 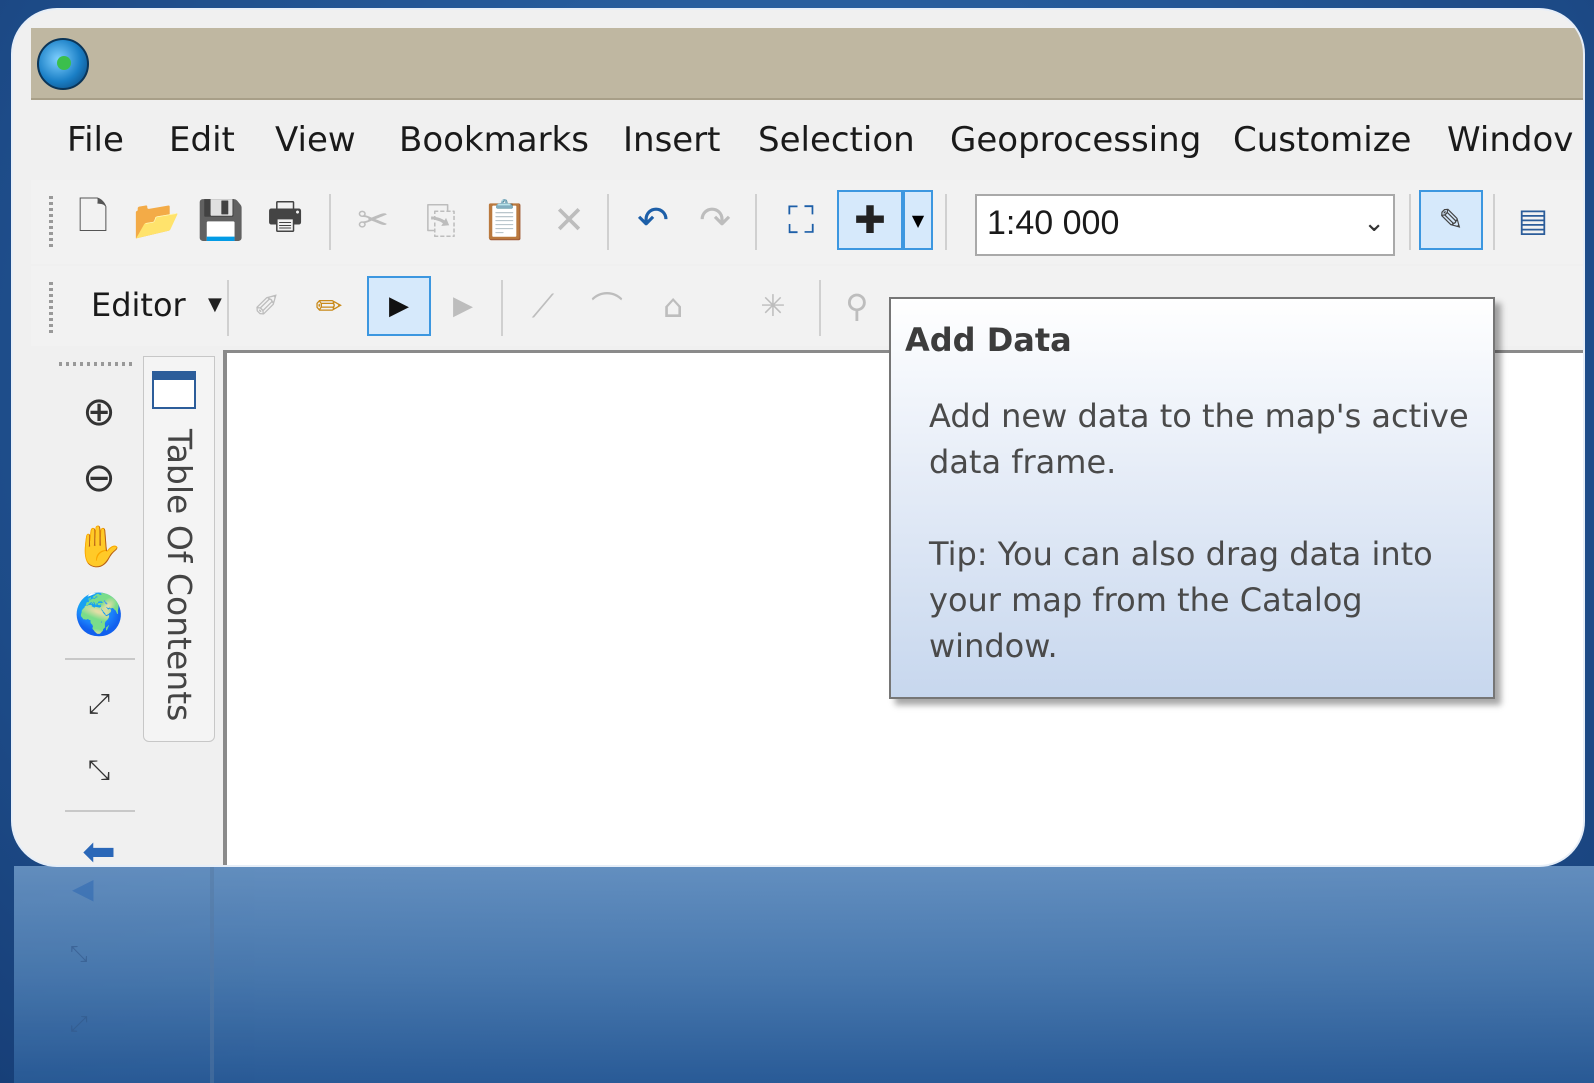 I want to click on chevron-down-icon: ⌄, so click(x=1374, y=223).